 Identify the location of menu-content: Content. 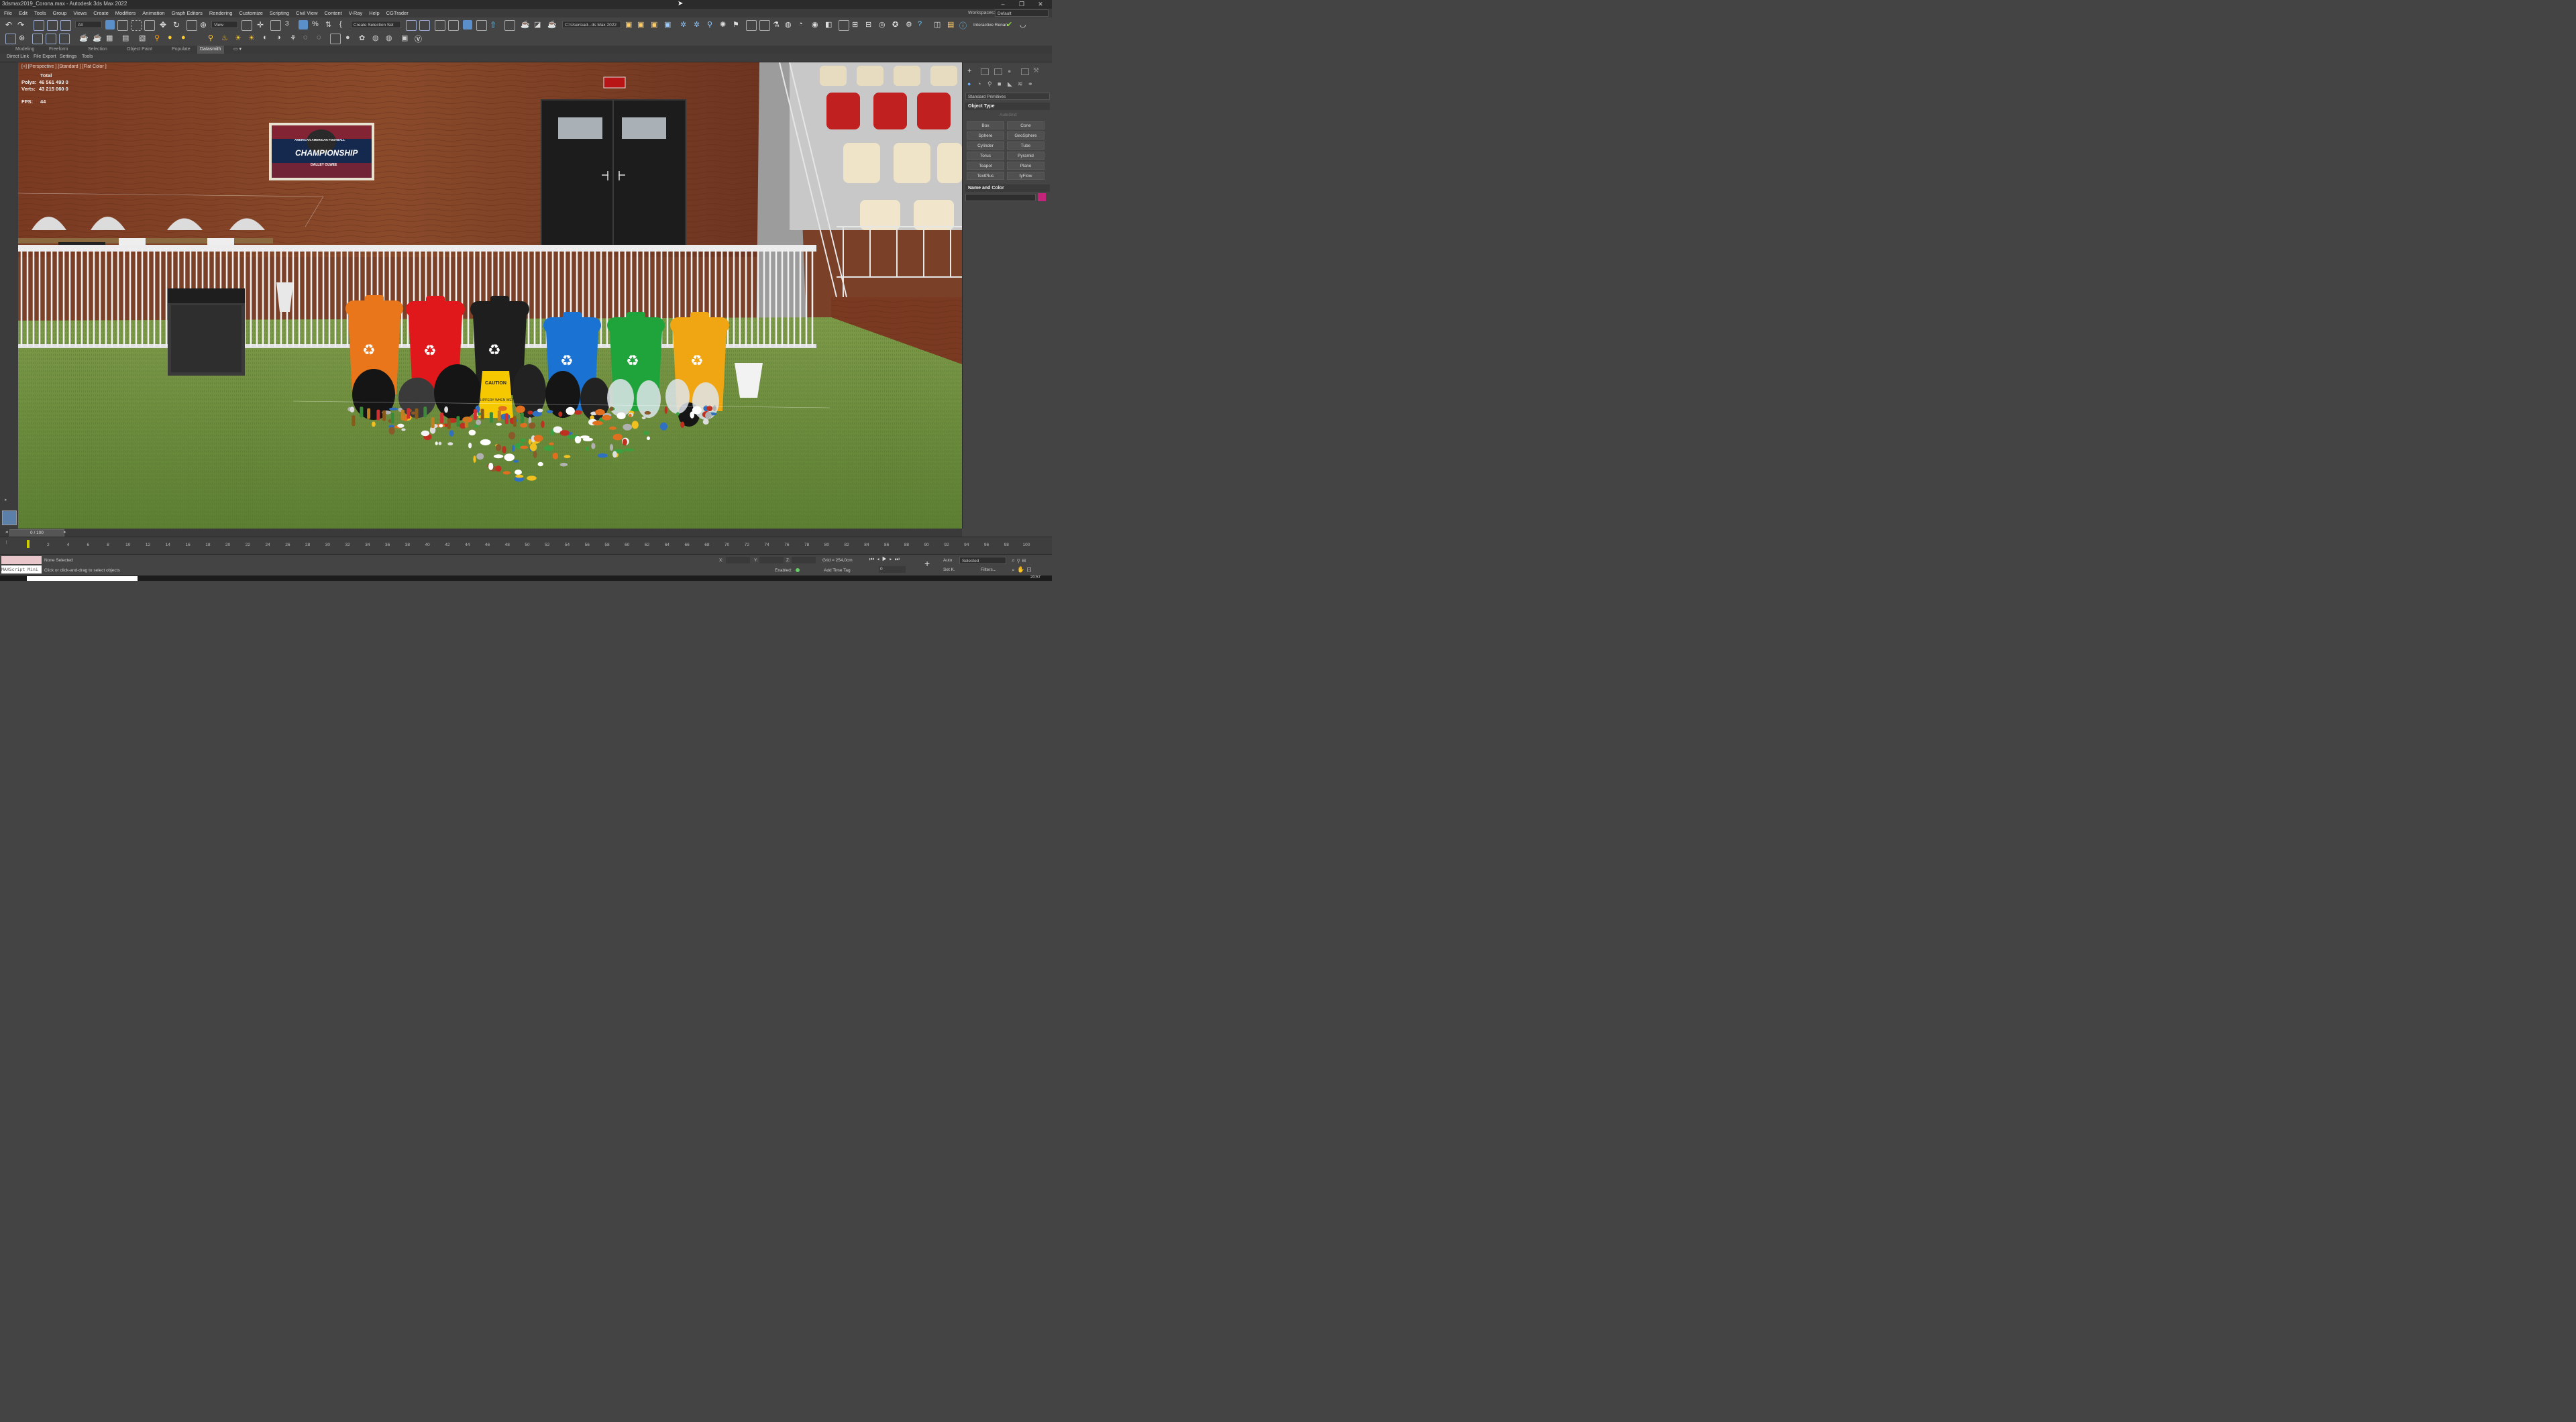
(333, 13).